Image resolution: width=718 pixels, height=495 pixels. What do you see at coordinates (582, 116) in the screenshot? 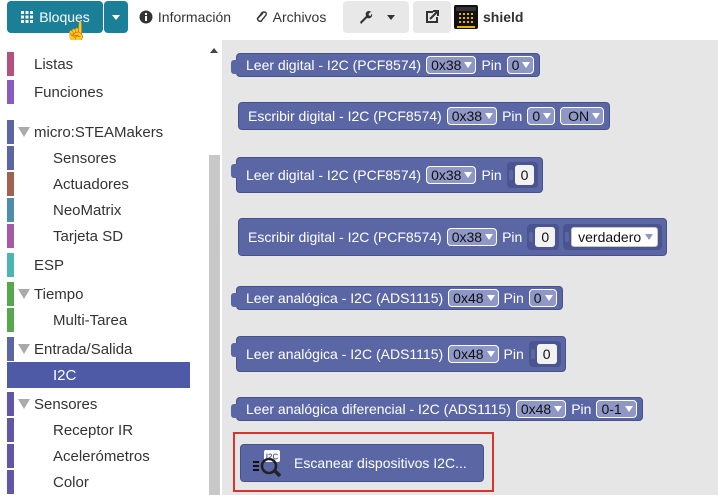
I see `state-dropdown: ON` at bounding box center [582, 116].